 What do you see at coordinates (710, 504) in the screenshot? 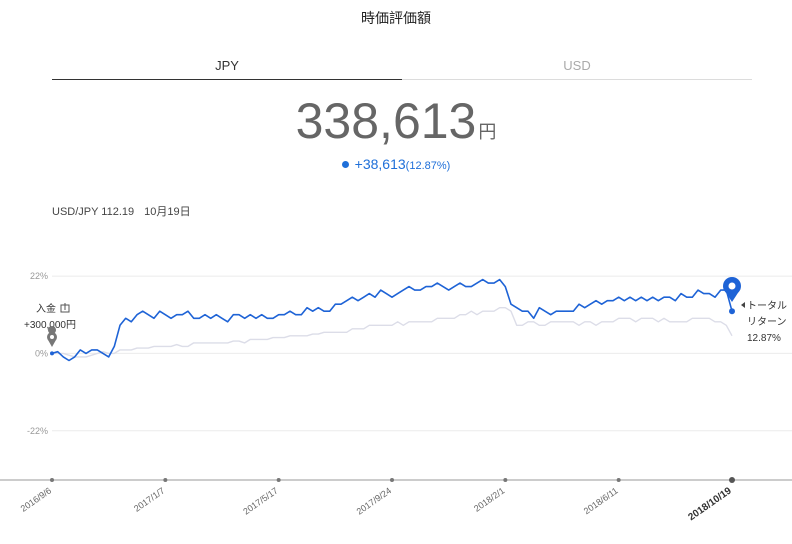
I see `x-tick-label: 2018/10/19` at bounding box center [710, 504].